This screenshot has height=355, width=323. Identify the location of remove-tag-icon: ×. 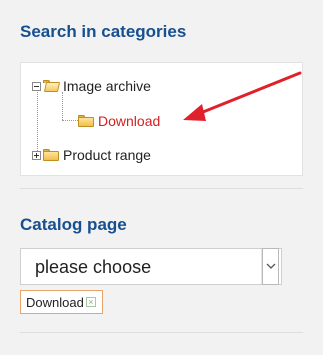
(90, 302).